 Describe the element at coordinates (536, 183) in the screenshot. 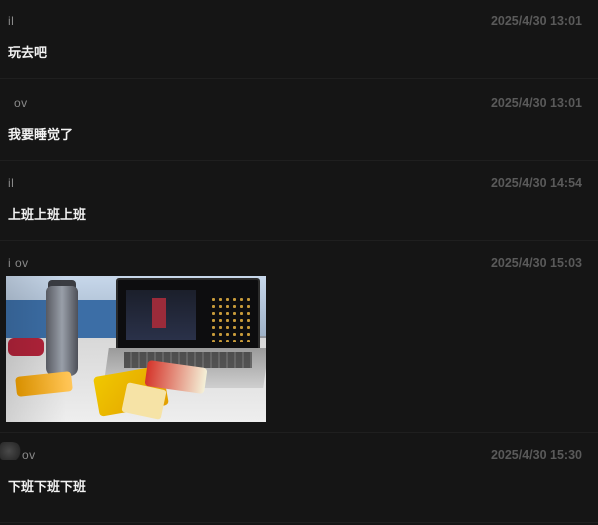

I see `message-timestamp: 2025/4/30 14:54` at that location.